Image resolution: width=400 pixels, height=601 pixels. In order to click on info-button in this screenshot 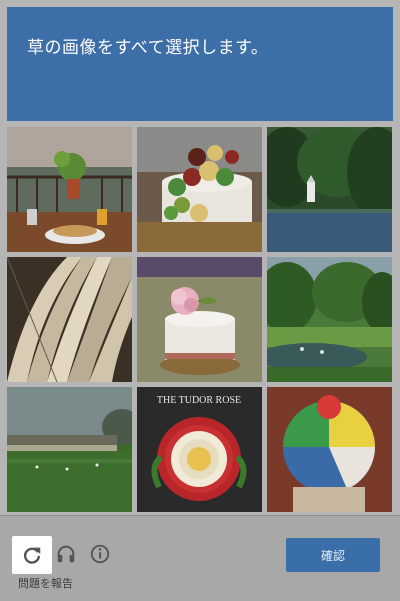, I will do `click(100, 554)`.